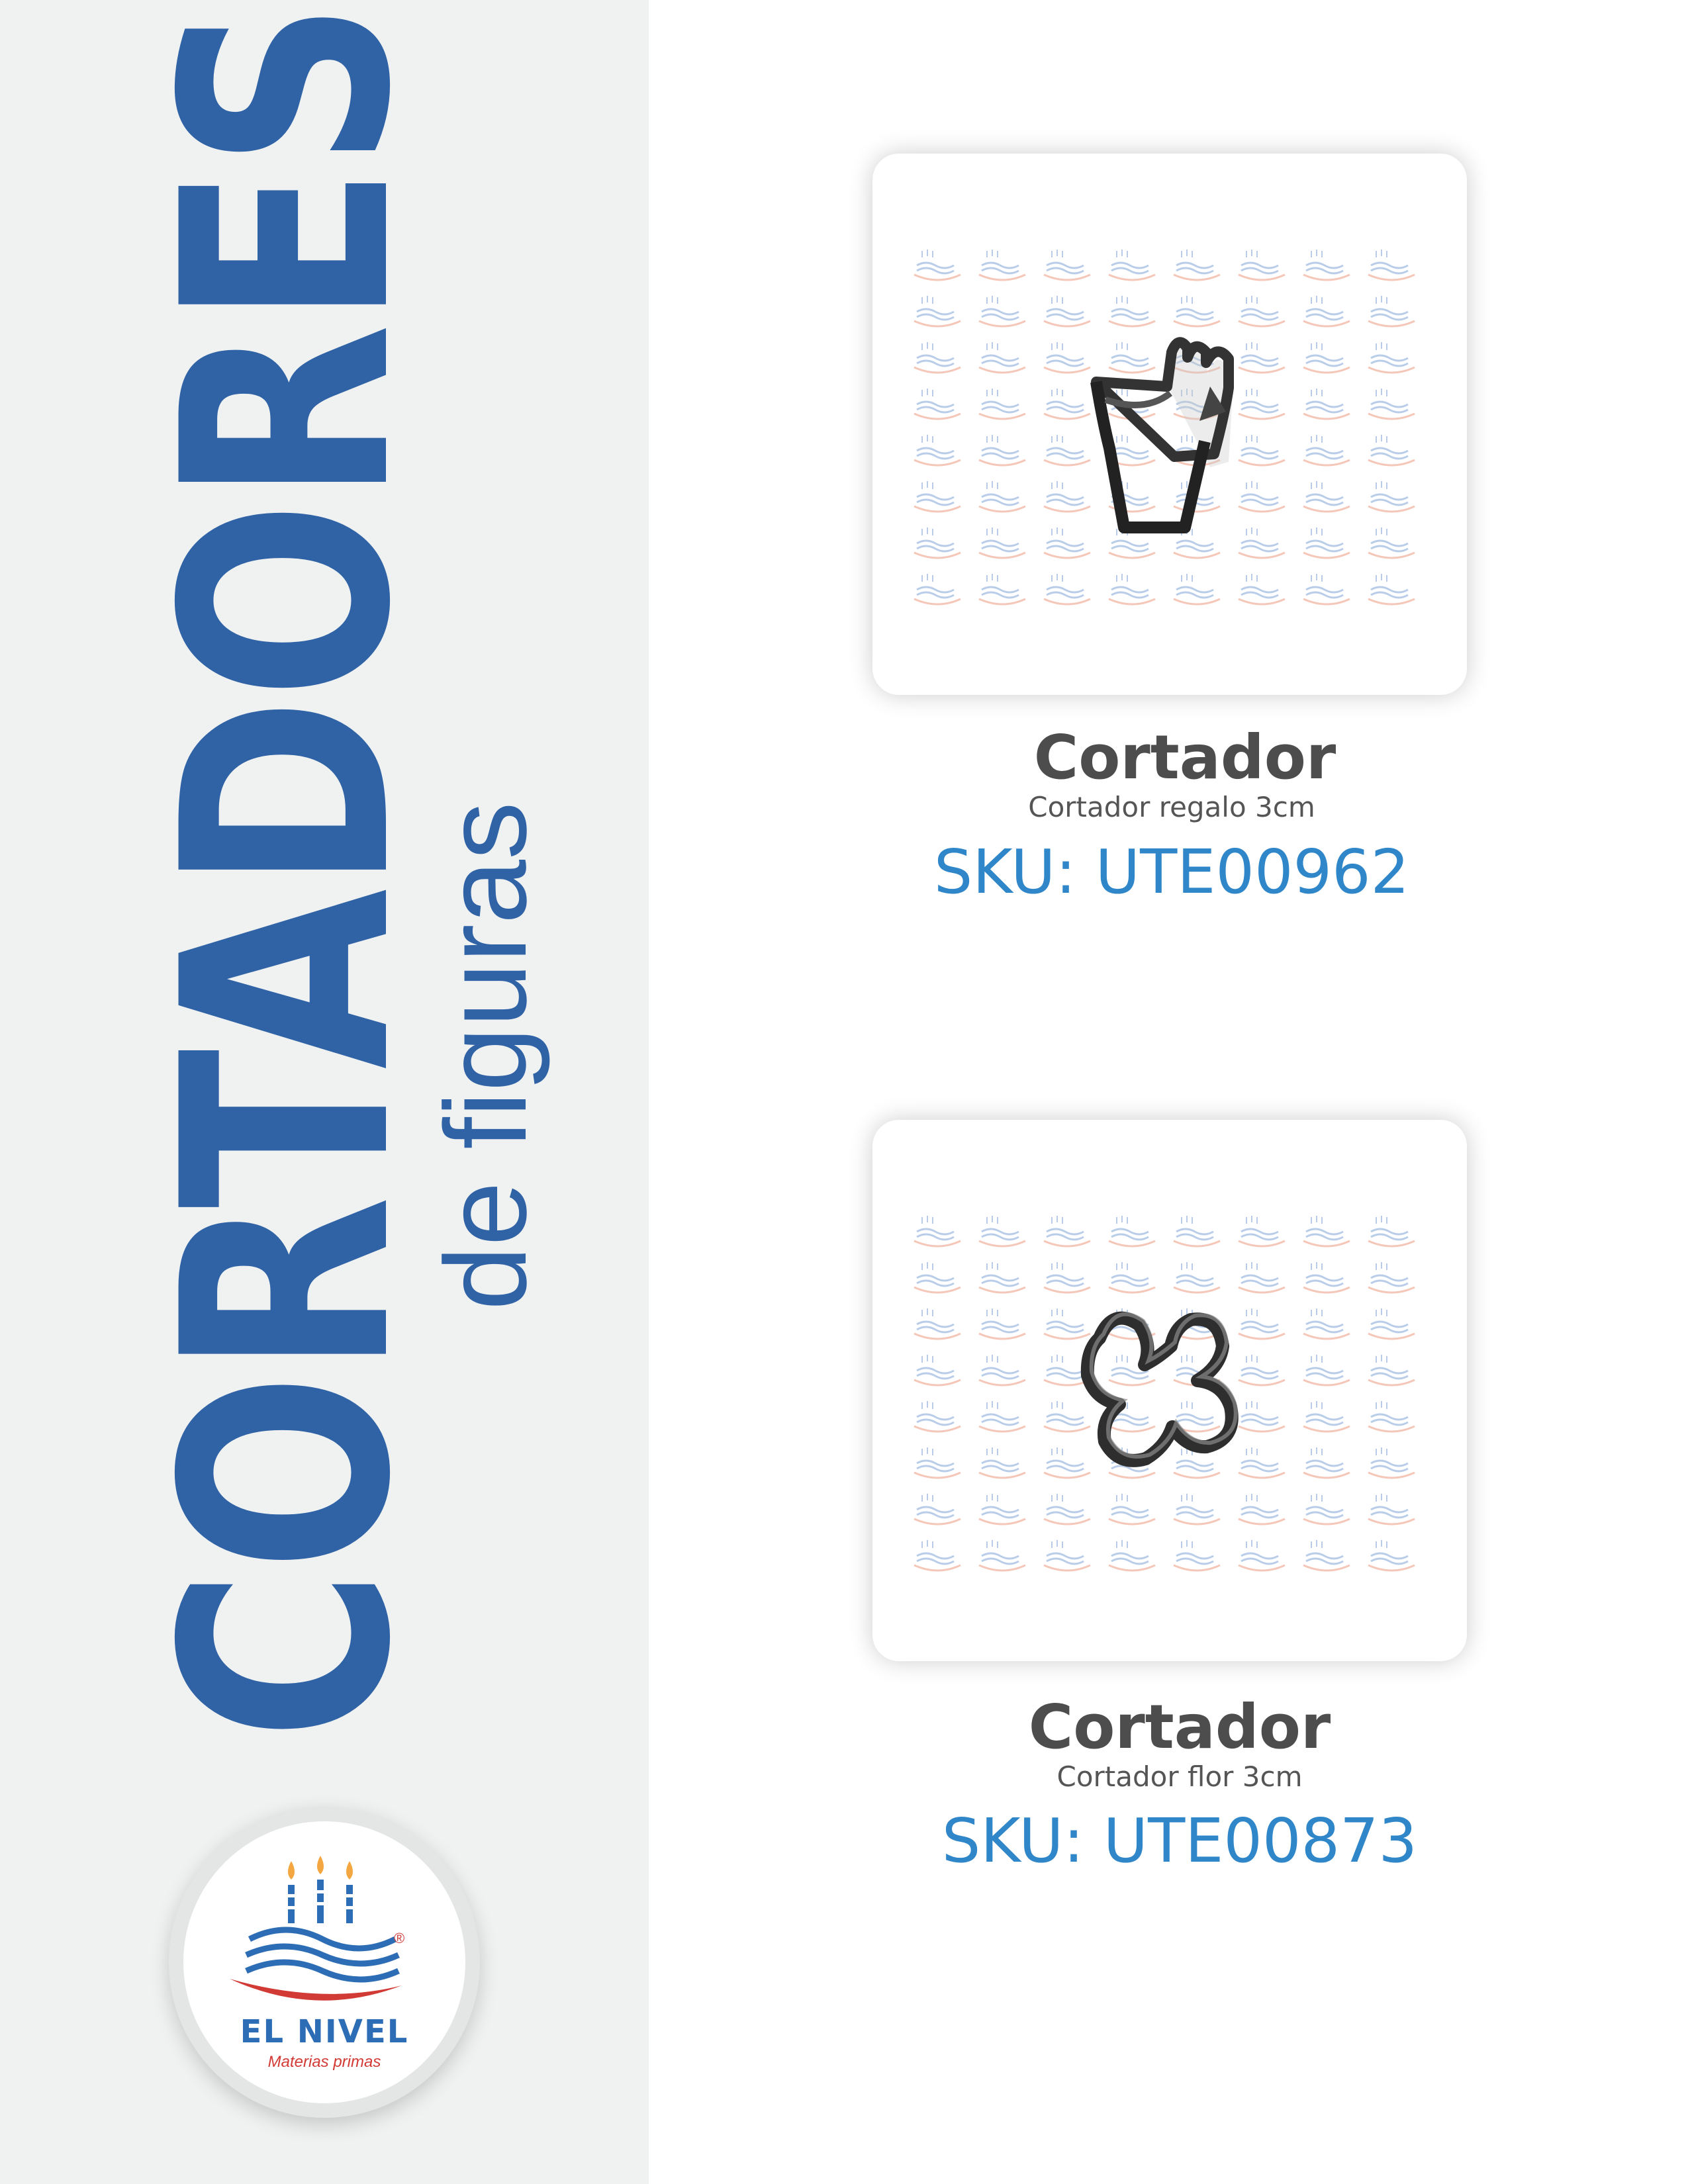  Describe the element at coordinates (324, 2031) in the screenshot. I see `brand-name: EL NIVEL` at that location.